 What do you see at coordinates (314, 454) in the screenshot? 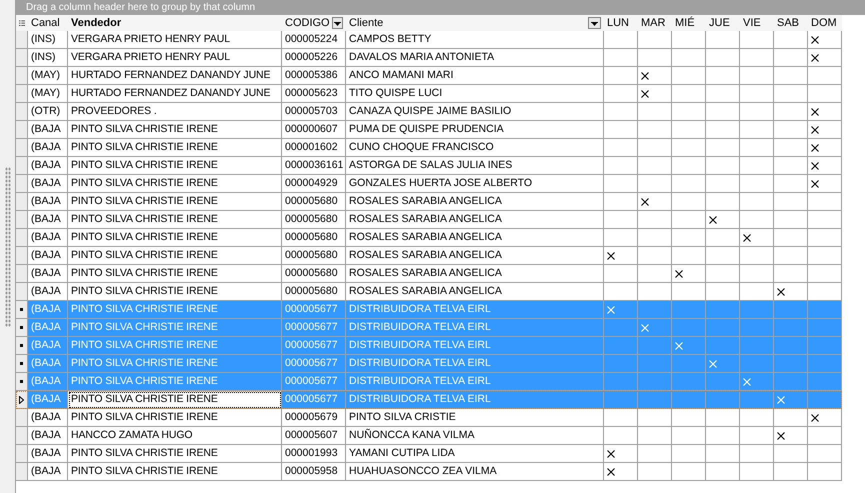
I see `table-cell: 000001993` at bounding box center [314, 454].